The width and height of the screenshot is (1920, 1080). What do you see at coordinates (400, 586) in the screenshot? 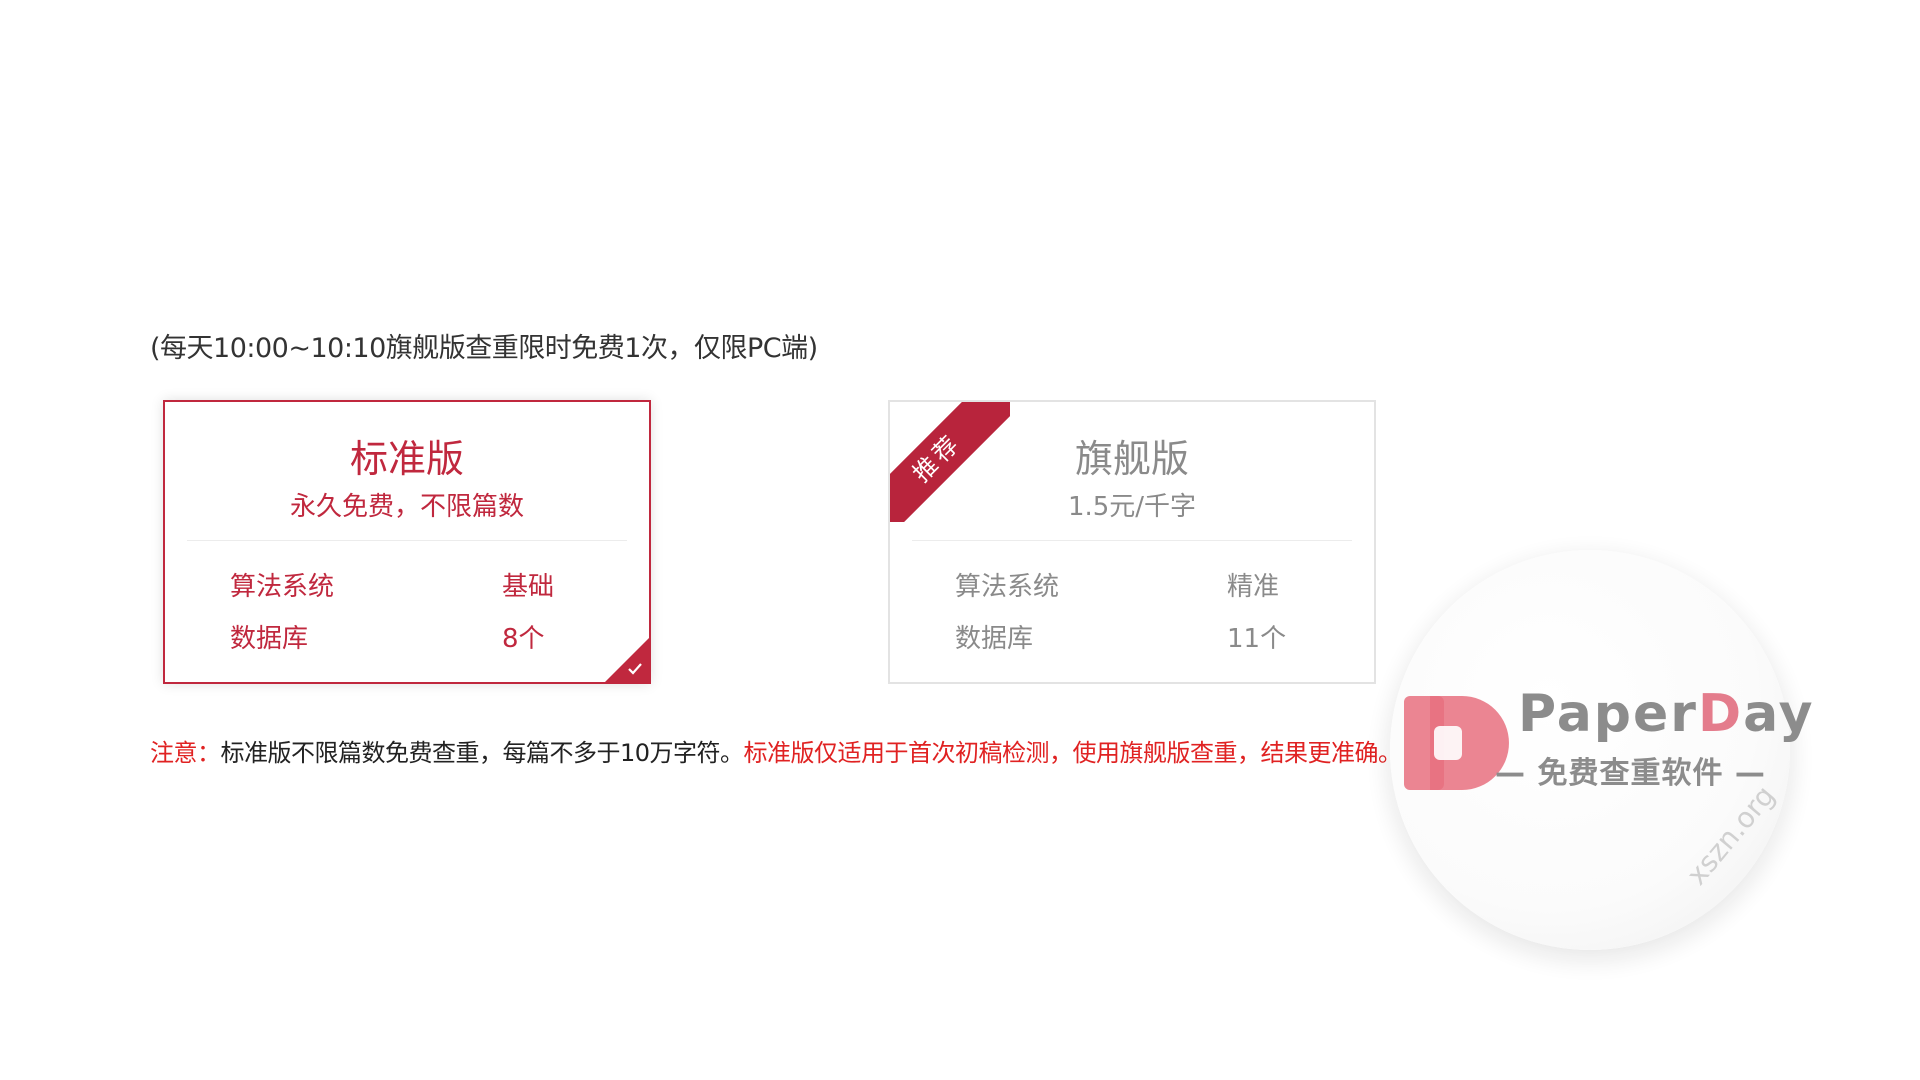
I see `spec-row-algorithm: 算法系统 基础` at bounding box center [400, 586].